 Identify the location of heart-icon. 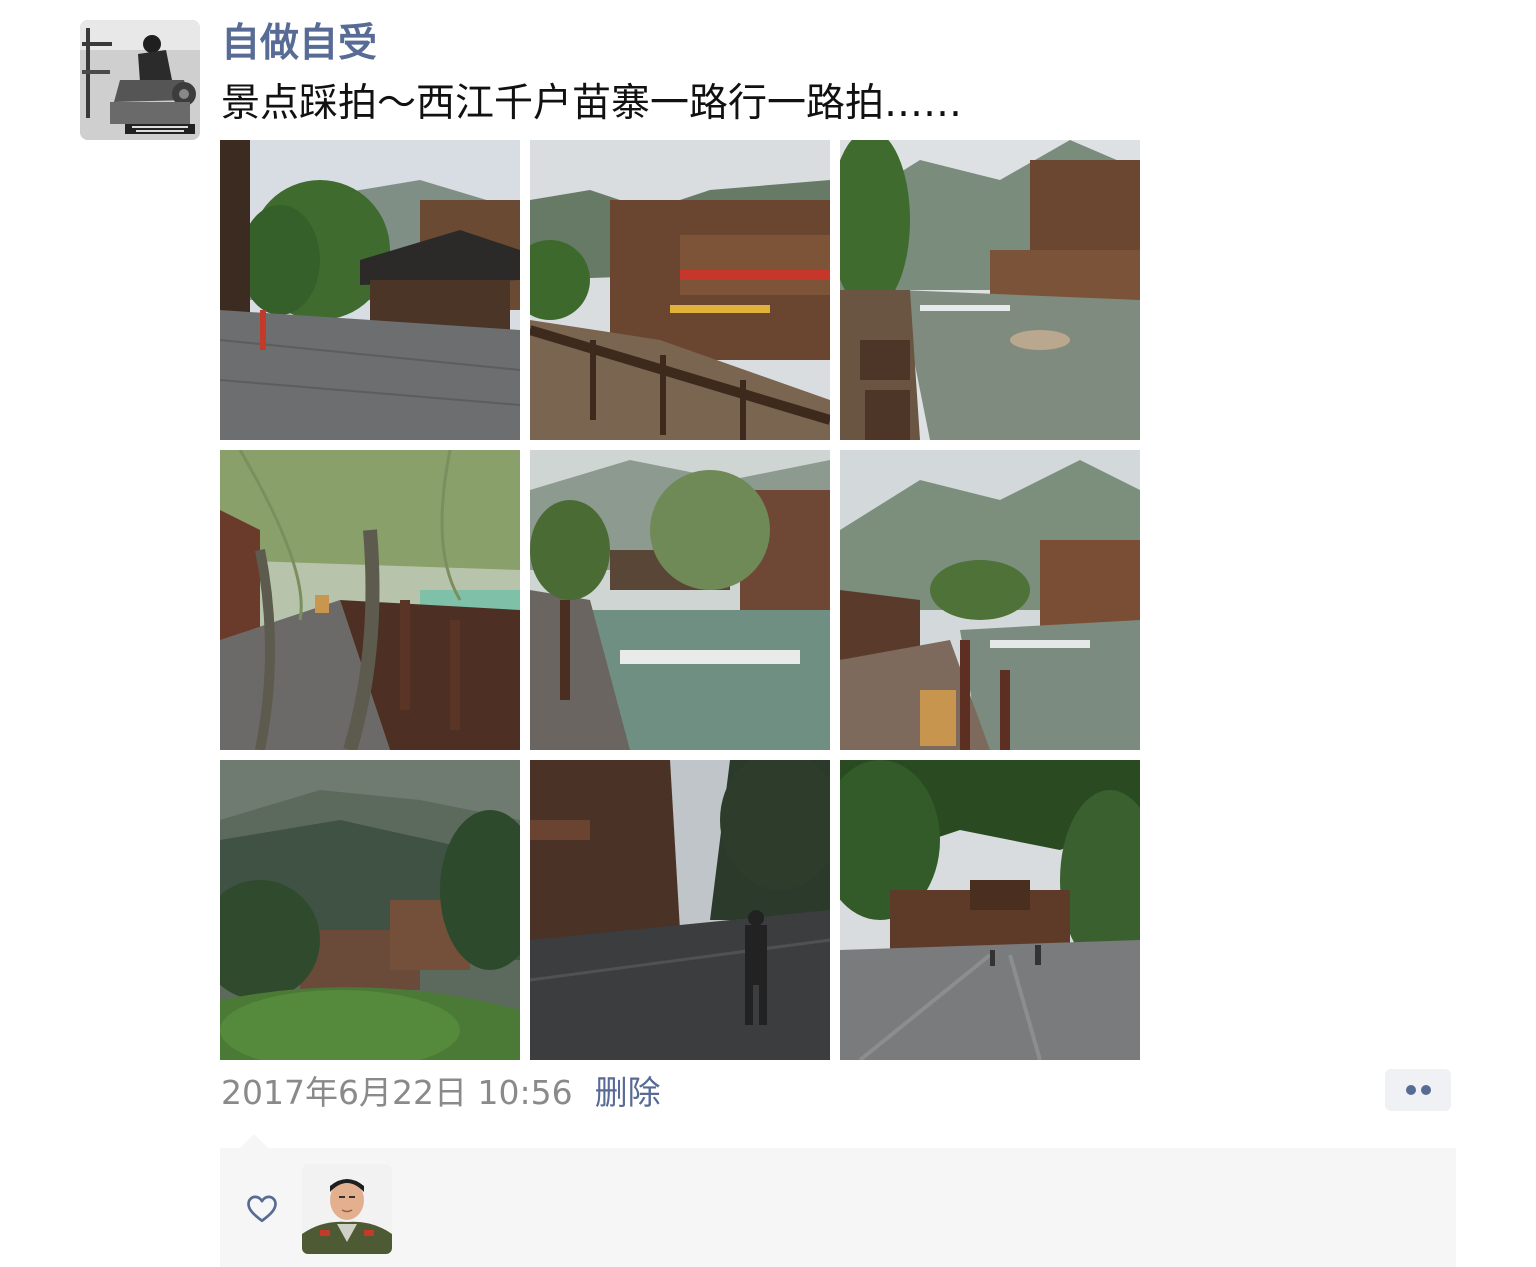
(262, 1209).